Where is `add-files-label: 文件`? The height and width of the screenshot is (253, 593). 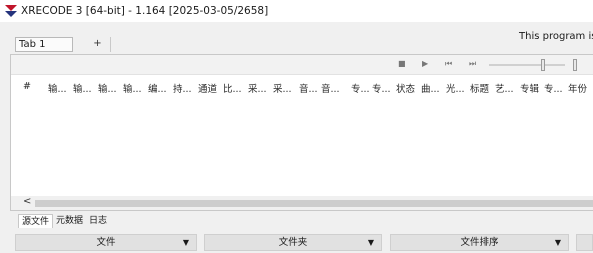 add-files-label: 文件 is located at coordinates (106, 242).